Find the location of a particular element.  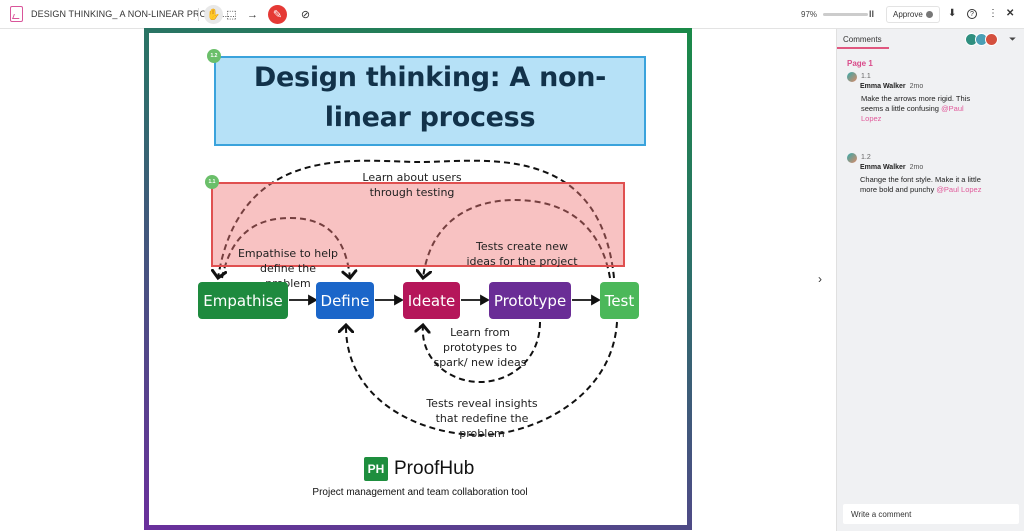

step-prototype: Prototype is located at coordinates (530, 300).